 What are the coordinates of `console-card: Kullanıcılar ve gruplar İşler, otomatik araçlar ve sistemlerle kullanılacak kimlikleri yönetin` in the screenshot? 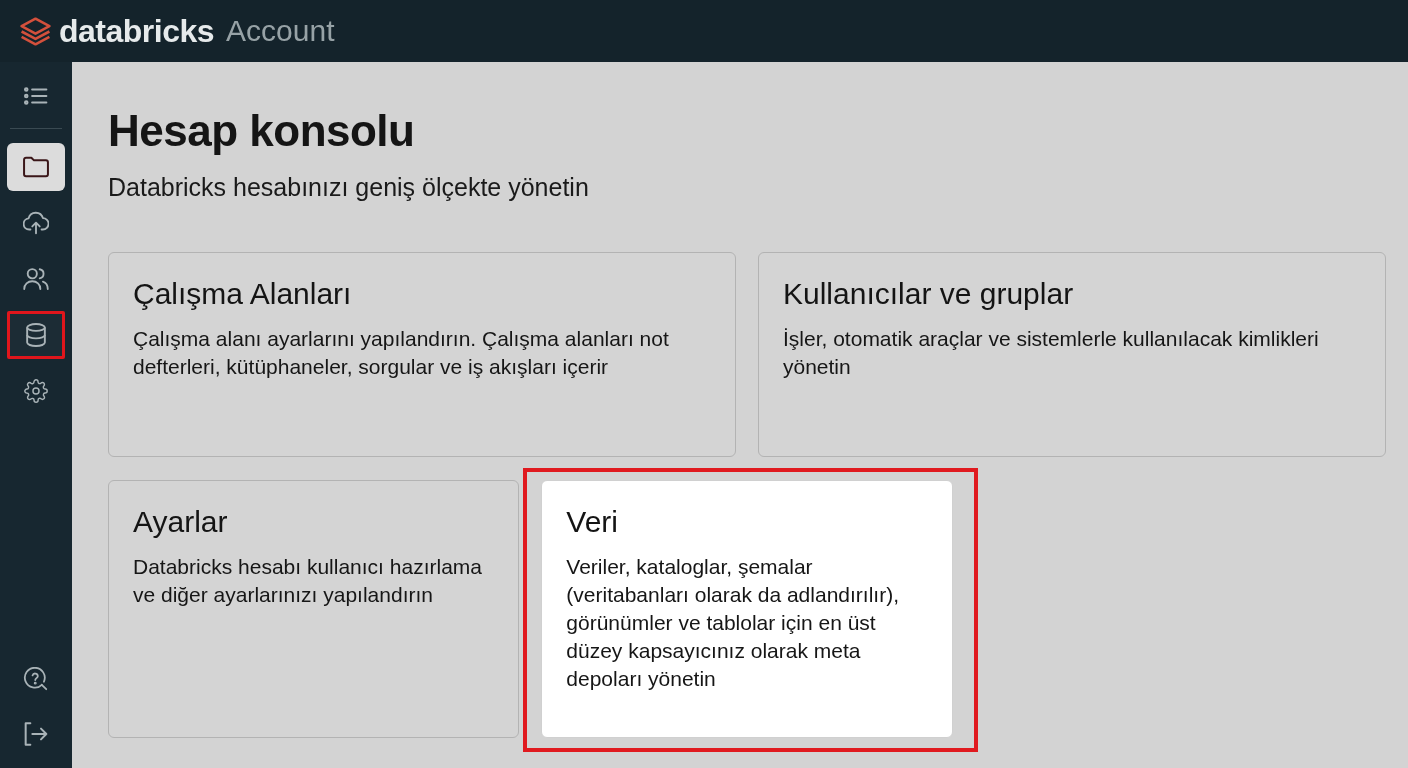 It's located at (1072, 354).